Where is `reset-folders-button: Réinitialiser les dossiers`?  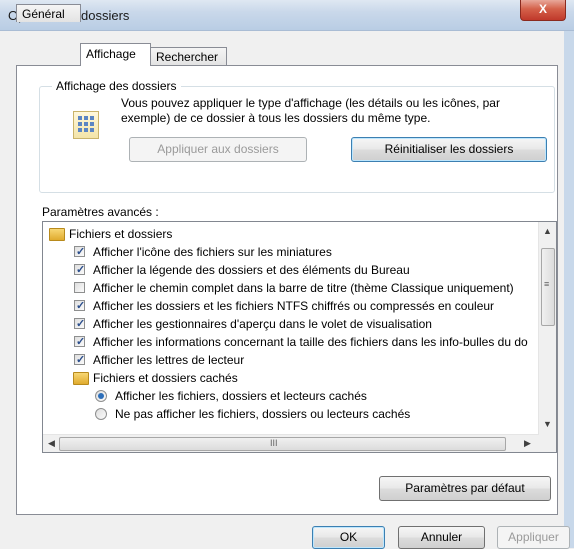
reset-folders-button: Réinitialiser les dossiers is located at coordinates (449, 149).